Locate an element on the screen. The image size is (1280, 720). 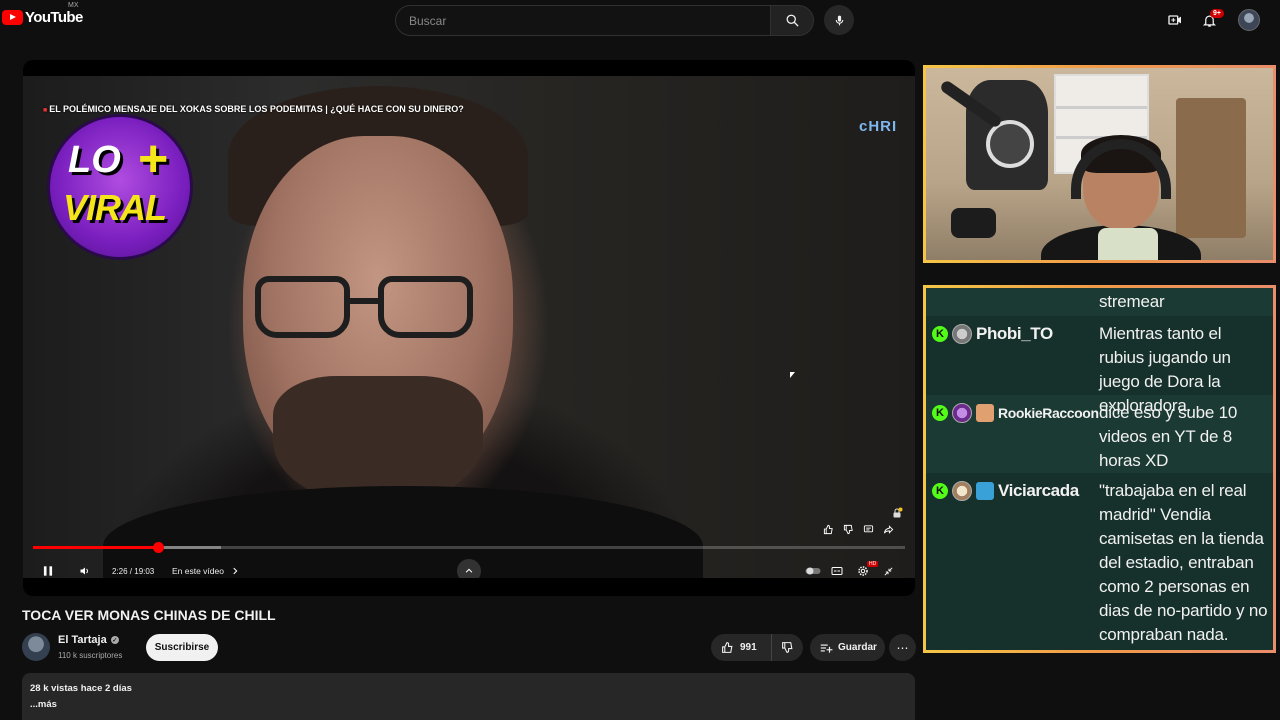
chat-user: K Phobi_TO is located at coordinates (992, 334).